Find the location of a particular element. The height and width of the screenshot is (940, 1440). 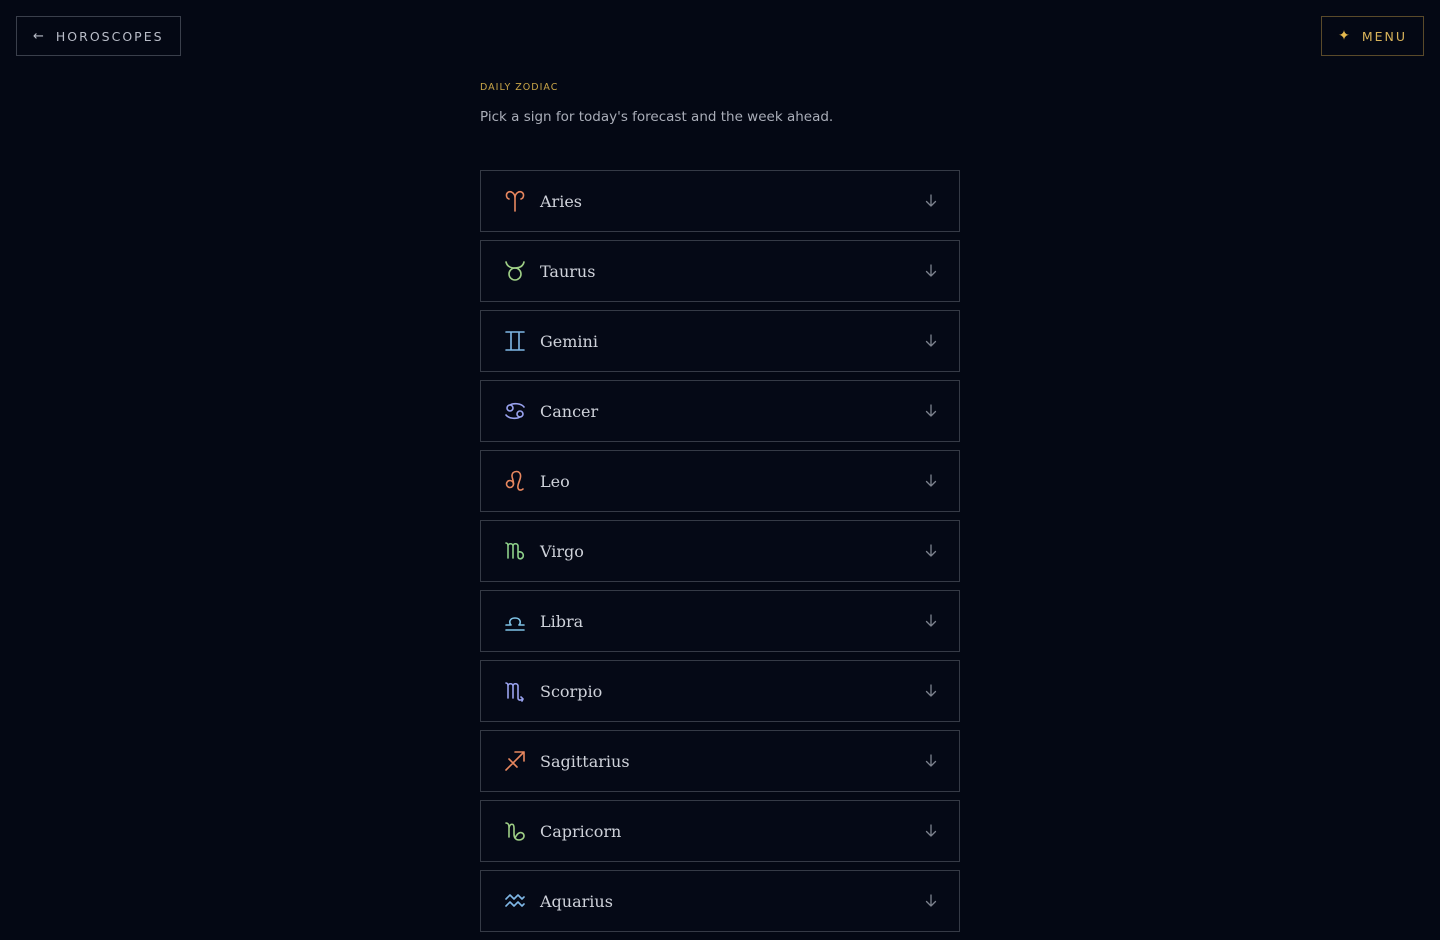

sign-name: Taurus is located at coordinates (568, 271).